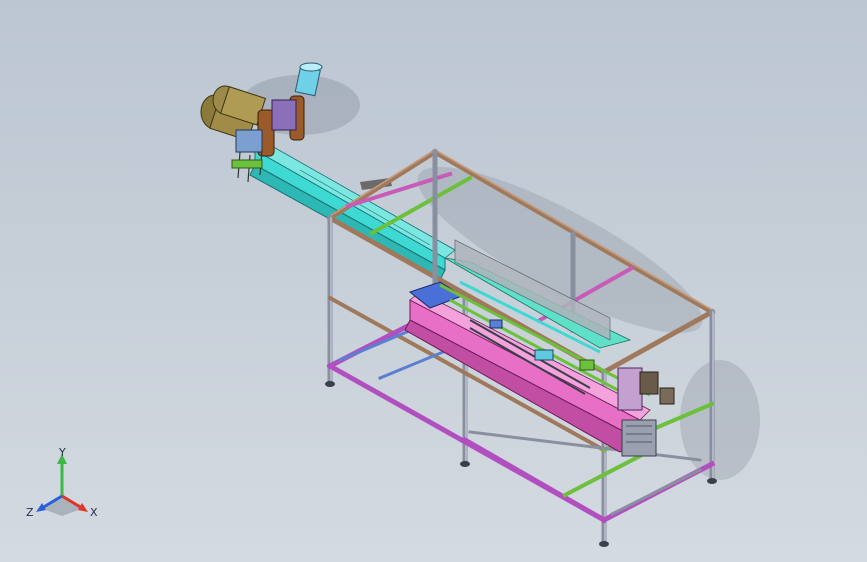  I want to click on feed-conveyor, so click(352, 212).